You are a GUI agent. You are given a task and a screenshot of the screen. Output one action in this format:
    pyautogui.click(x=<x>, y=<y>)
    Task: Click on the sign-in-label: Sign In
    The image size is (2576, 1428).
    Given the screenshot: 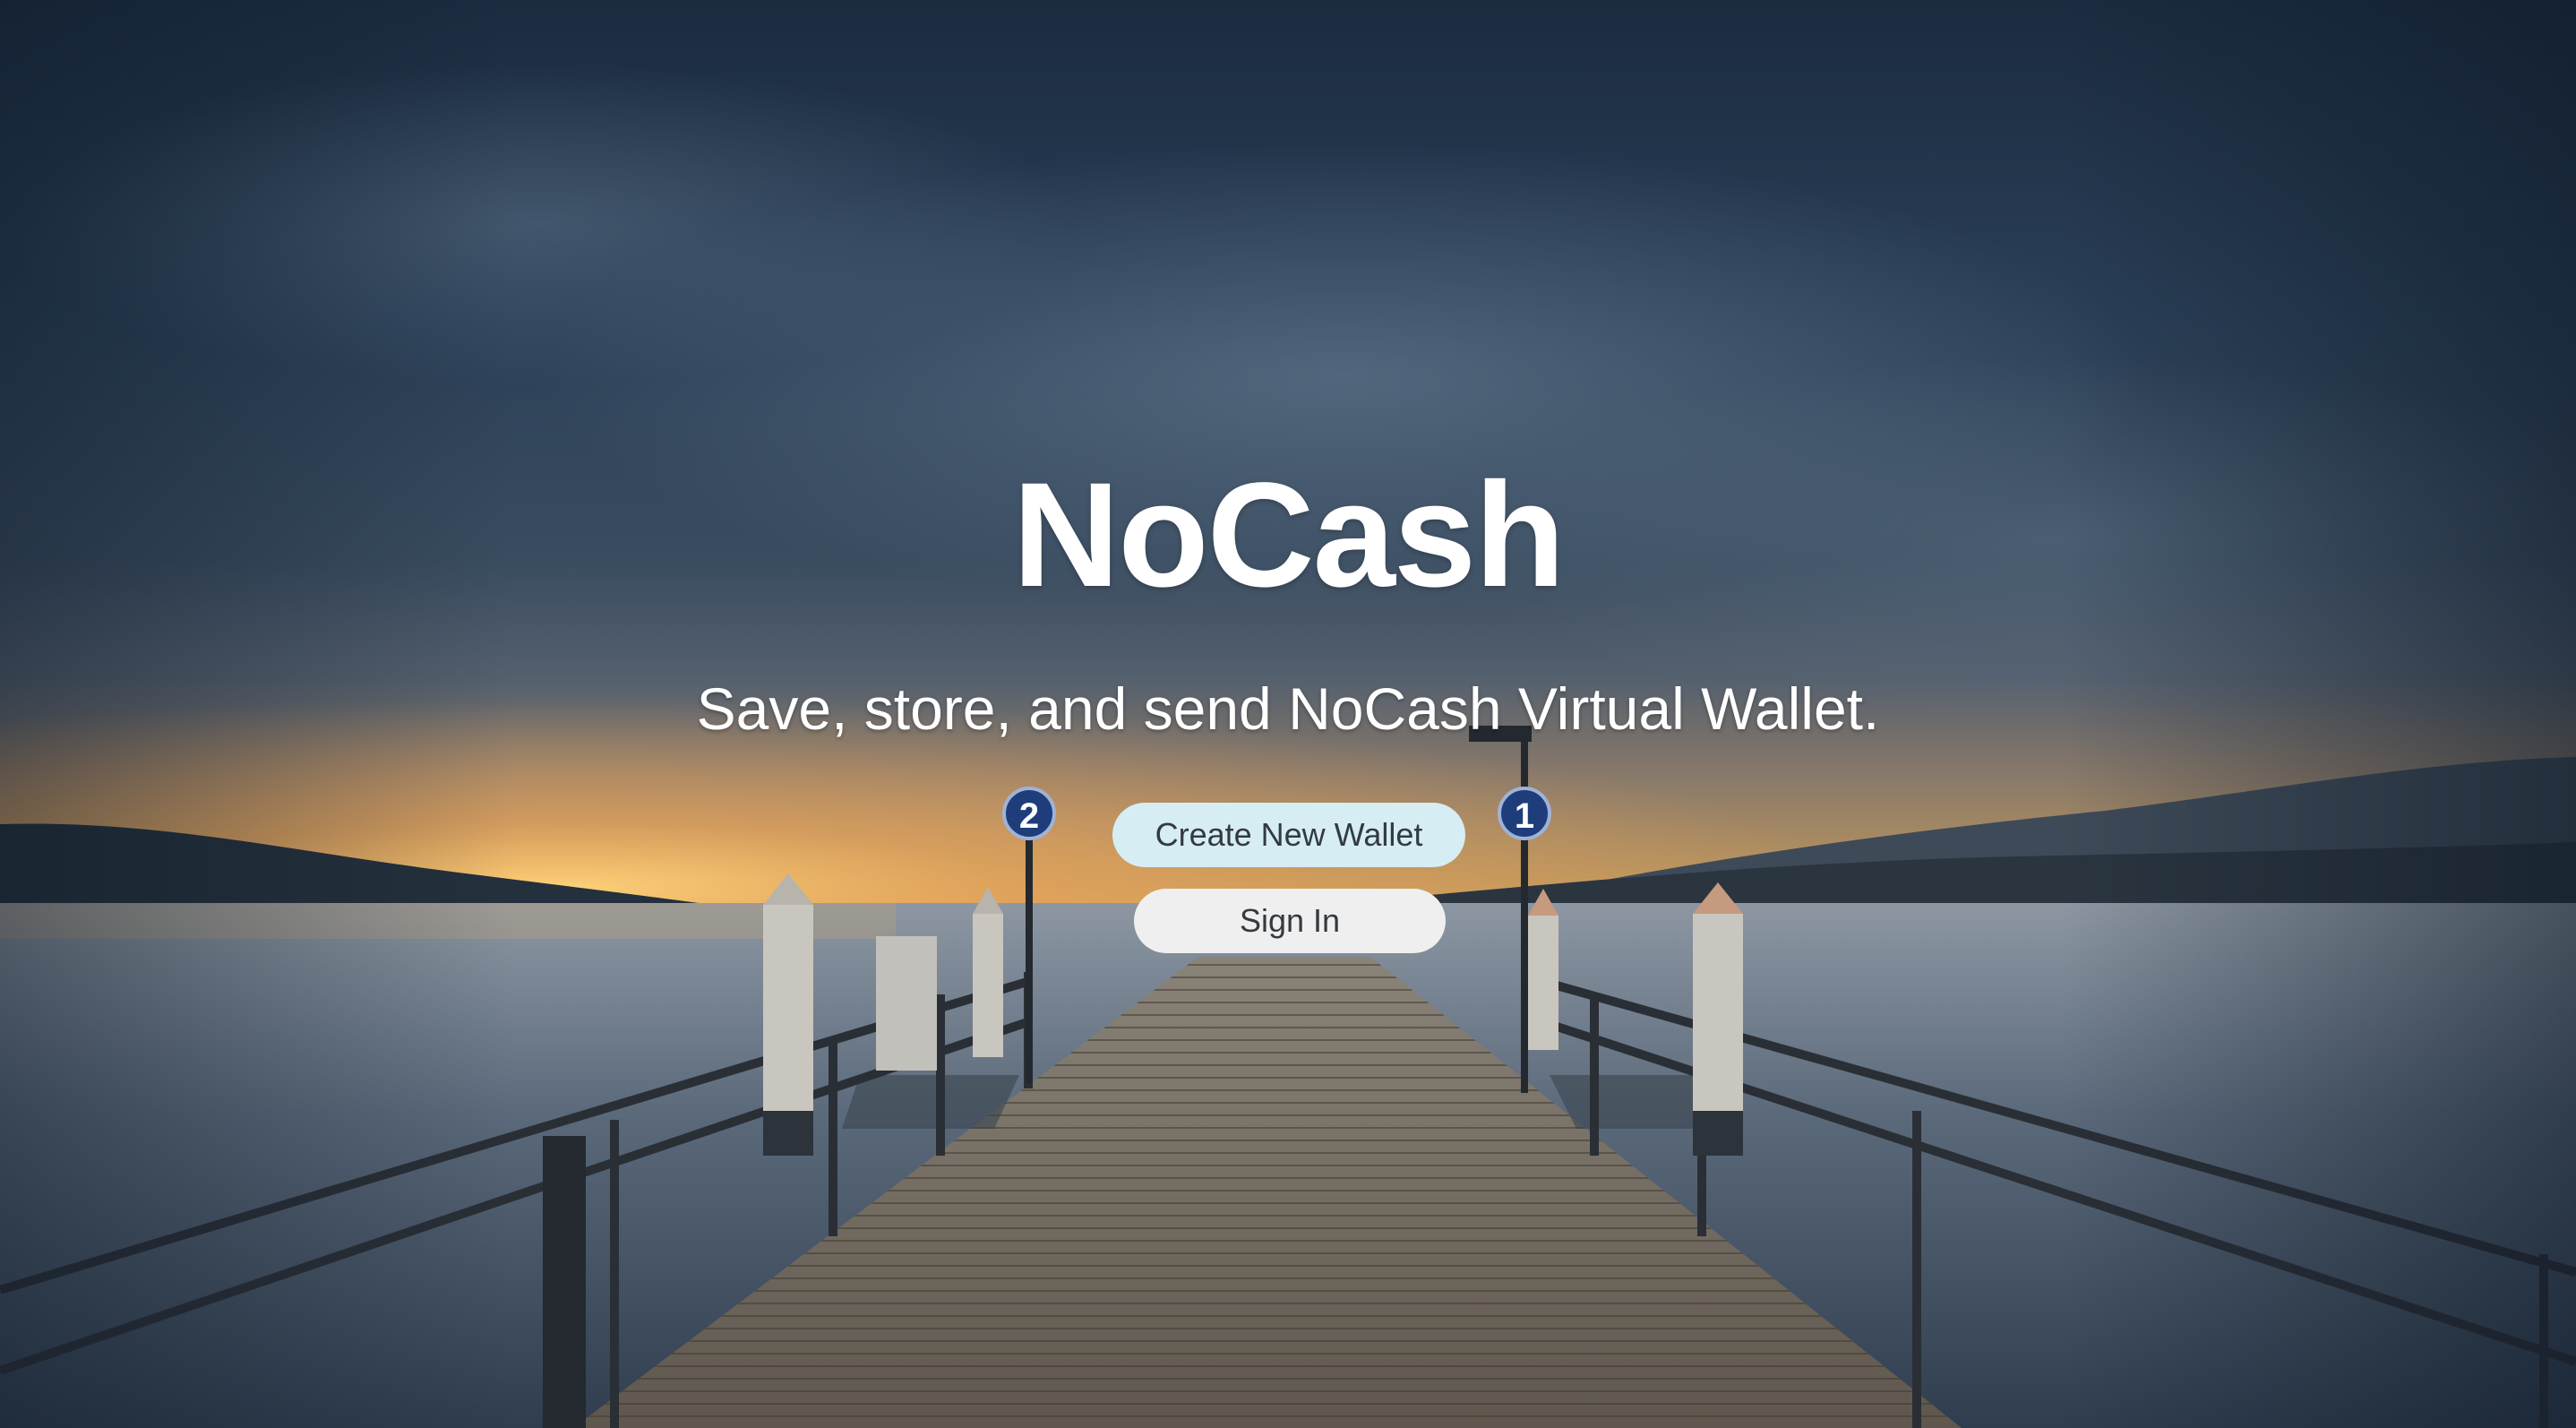 What is the action you would take?
    pyautogui.click(x=1290, y=920)
    